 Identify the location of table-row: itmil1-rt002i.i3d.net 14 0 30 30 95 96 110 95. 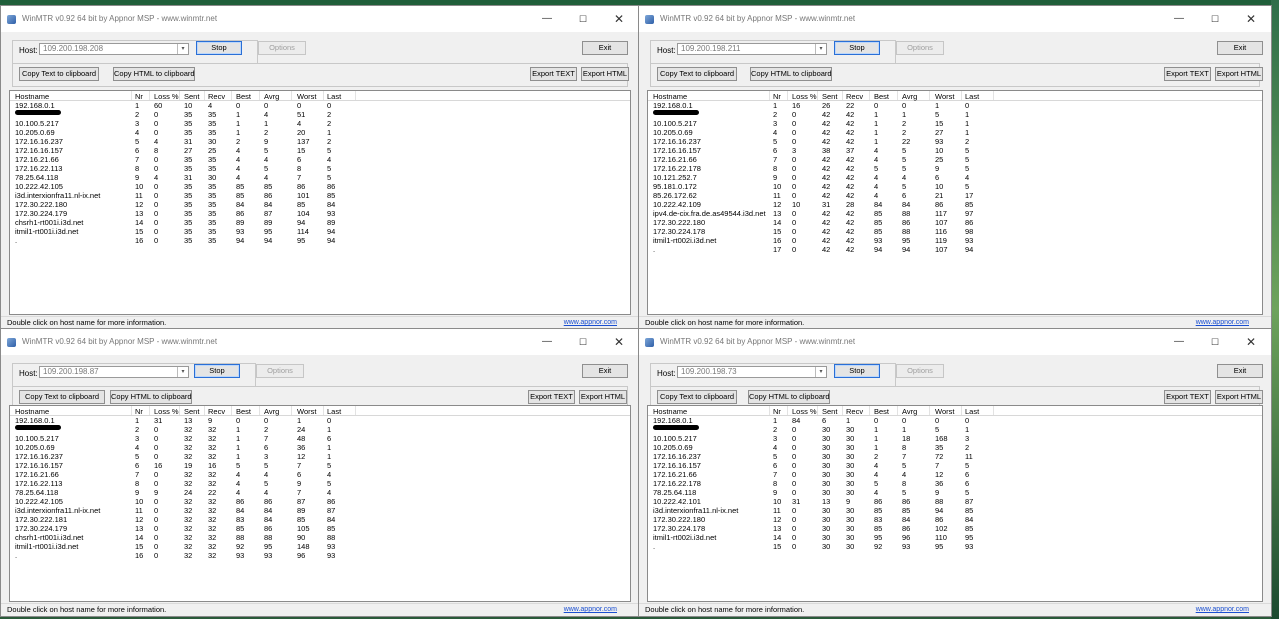
(955, 537).